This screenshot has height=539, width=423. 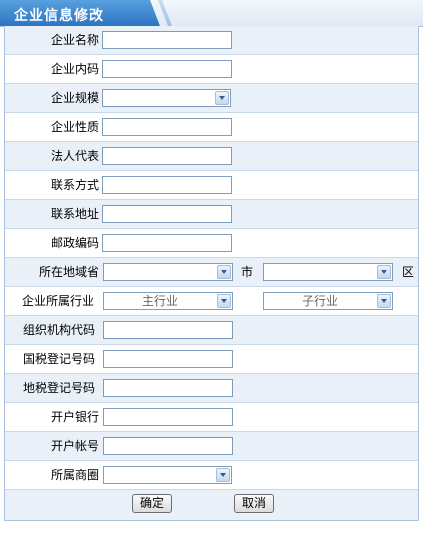 I want to click on row-industry: 企业所属行业 主行业 子行业, so click(x=211, y=301).